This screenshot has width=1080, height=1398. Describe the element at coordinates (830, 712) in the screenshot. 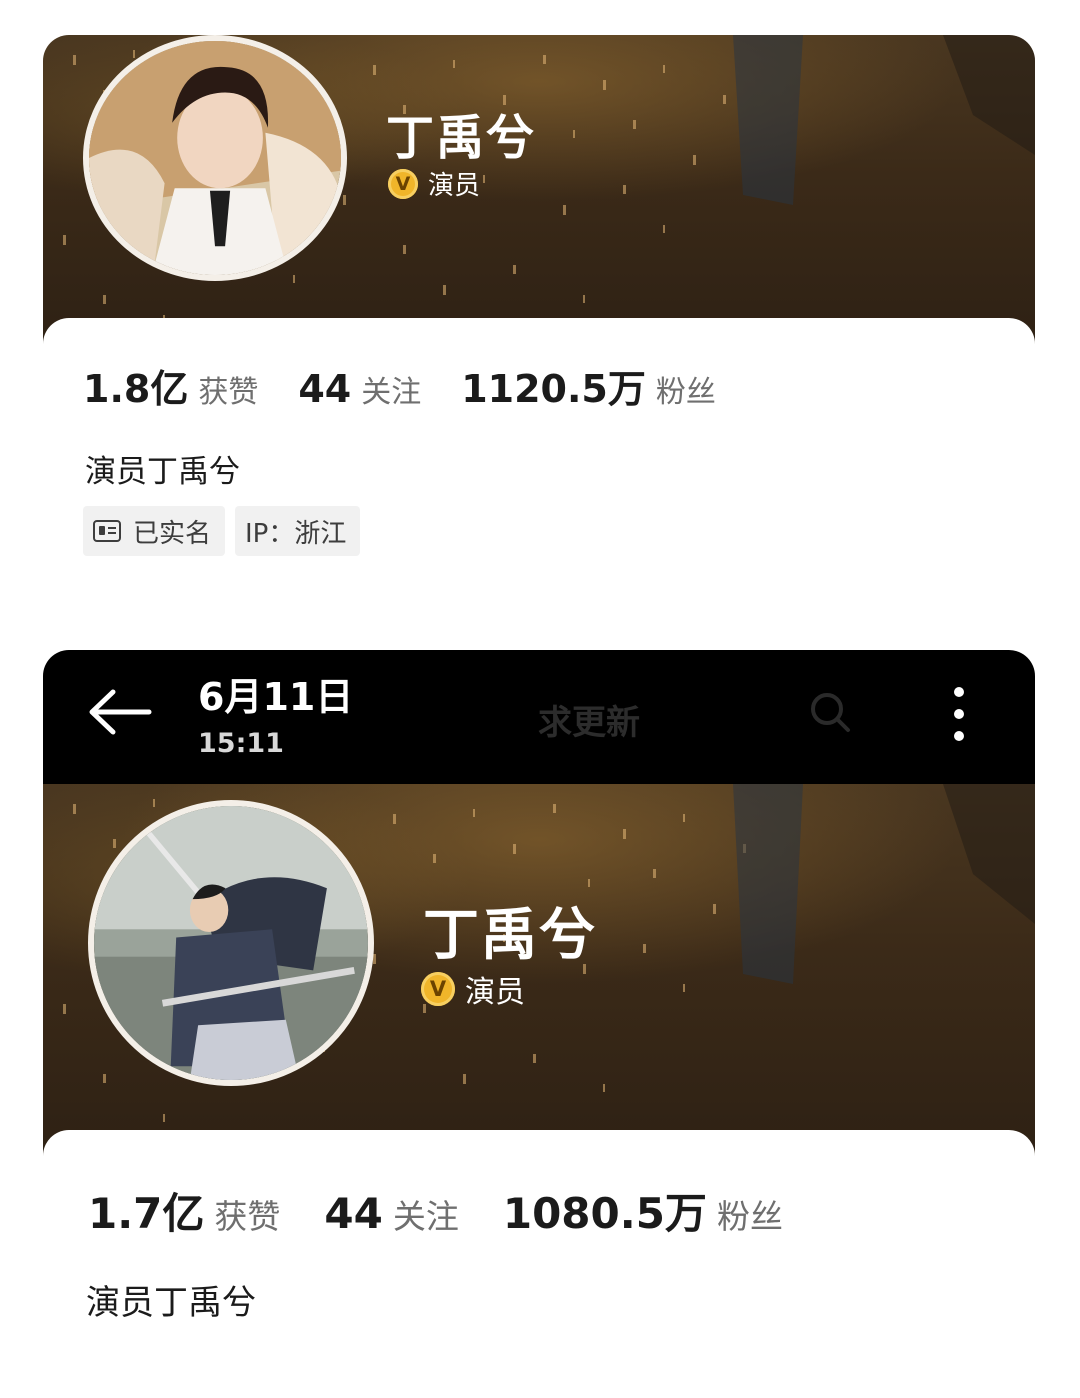

I see `search-icon` at that location.